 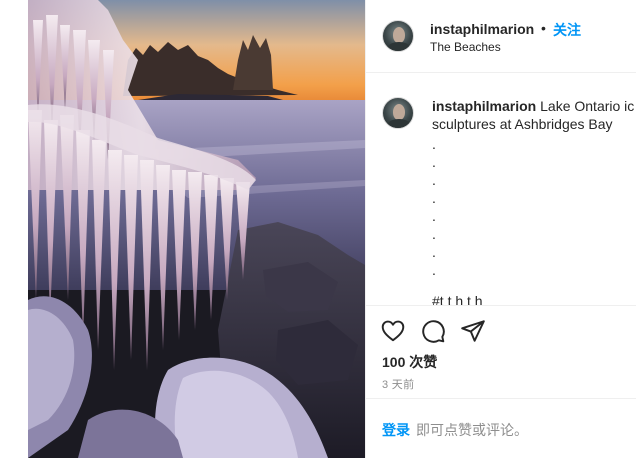 What do you see at coordinates (409, 362) in the screenshot?
I see `likes-count: 100 次赞` at bounding box center [409, 362].